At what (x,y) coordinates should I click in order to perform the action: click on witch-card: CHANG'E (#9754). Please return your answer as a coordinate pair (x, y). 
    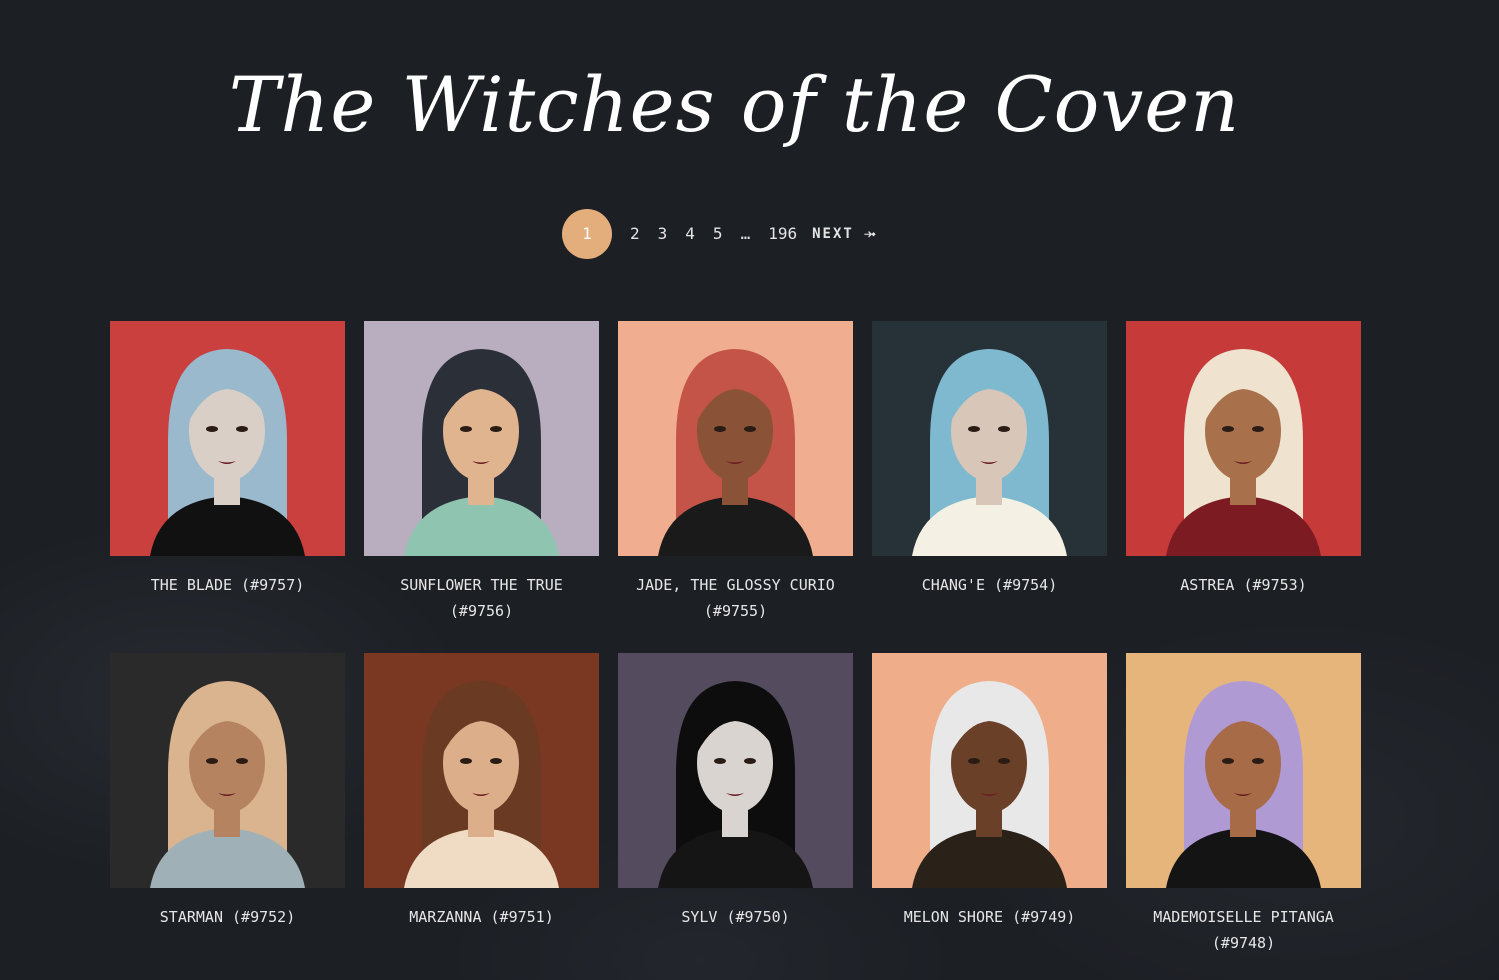
    Looking at the image, I should click on (989, 487).